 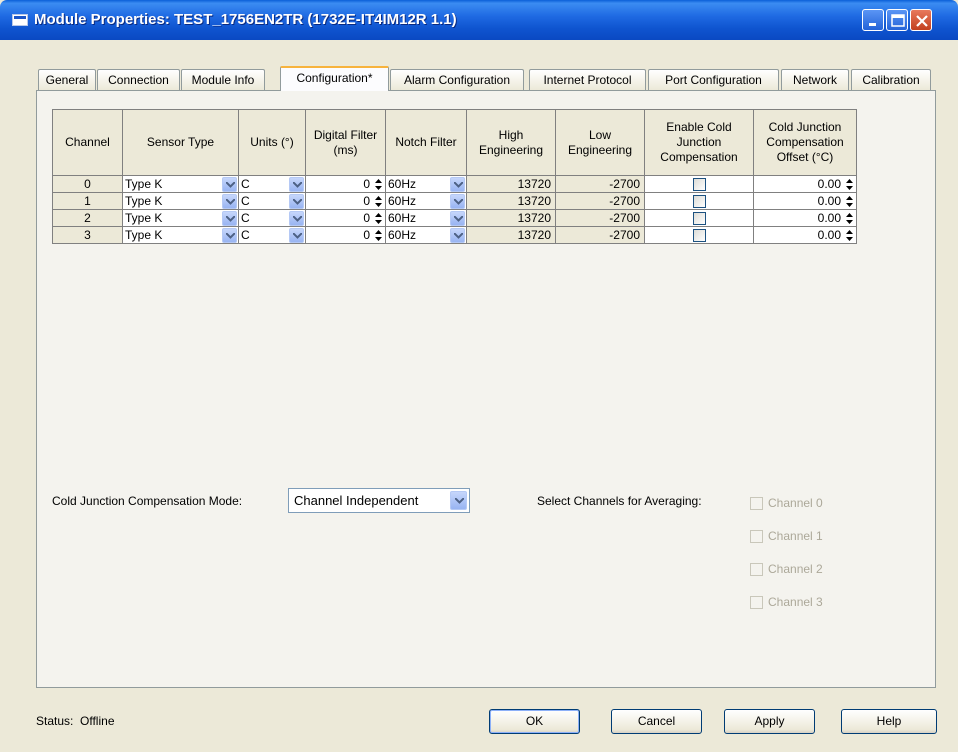 What do you see at coordinates (805, 142) in the screenshot?
I see `column-header-cjc-offset: Cold Junction Compensation Offset (°C)` at bounding box center [805, 142].